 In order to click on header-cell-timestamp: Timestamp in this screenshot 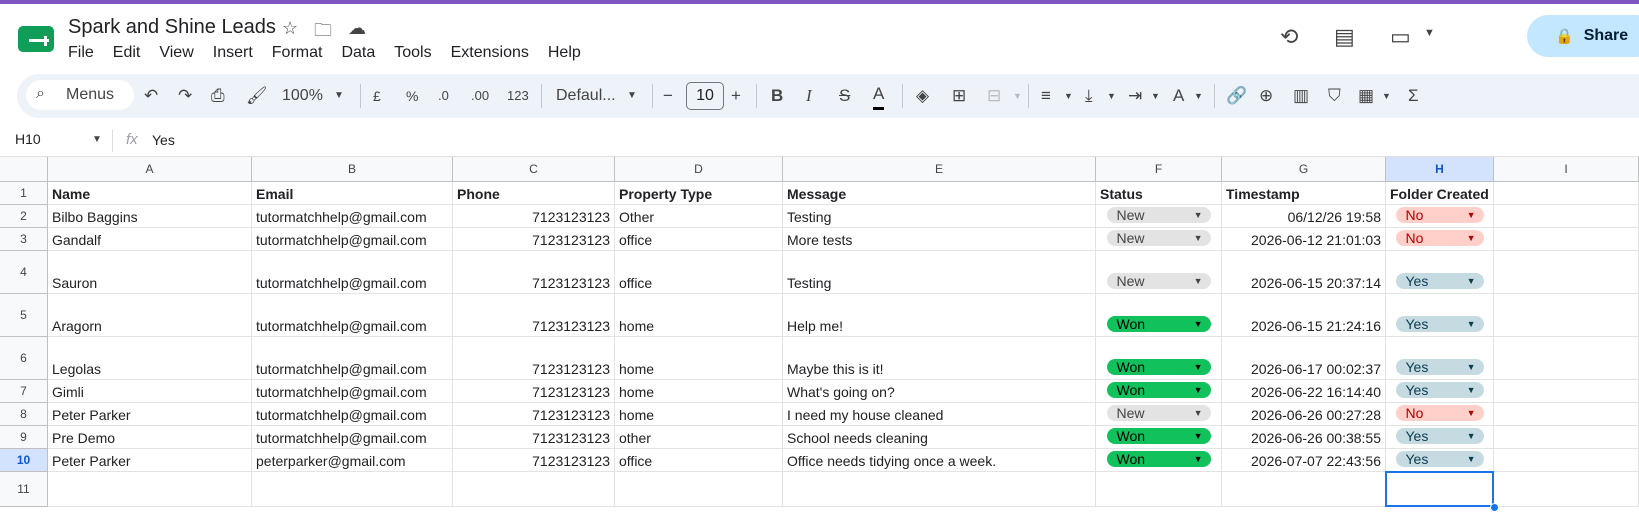, I will do `click(1304, 193)`.